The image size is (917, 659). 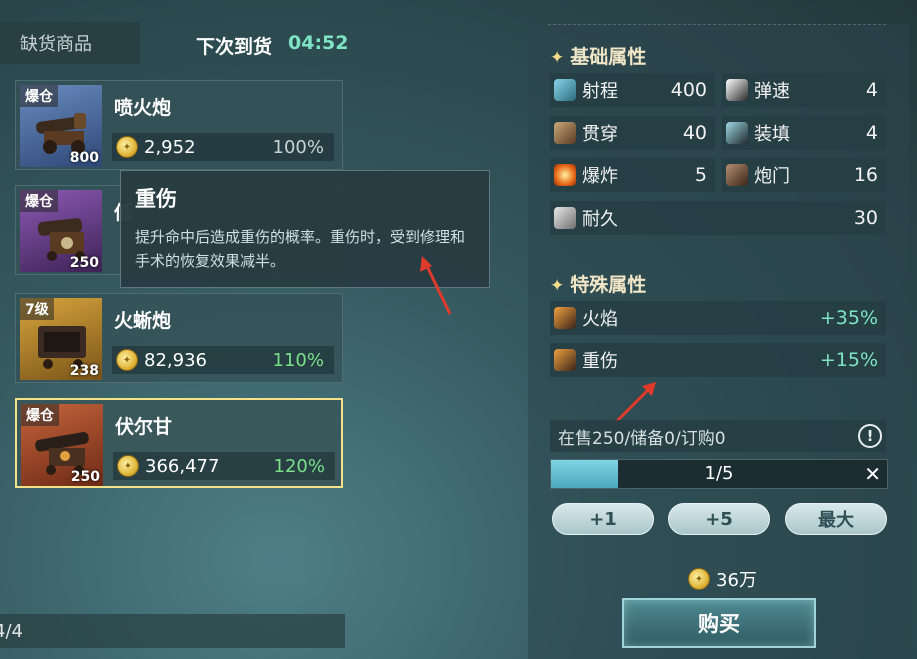 What do you see at coordinates (737, 133) in the screenshot?
I see `reload-icon` at bounding box center [737, 133].